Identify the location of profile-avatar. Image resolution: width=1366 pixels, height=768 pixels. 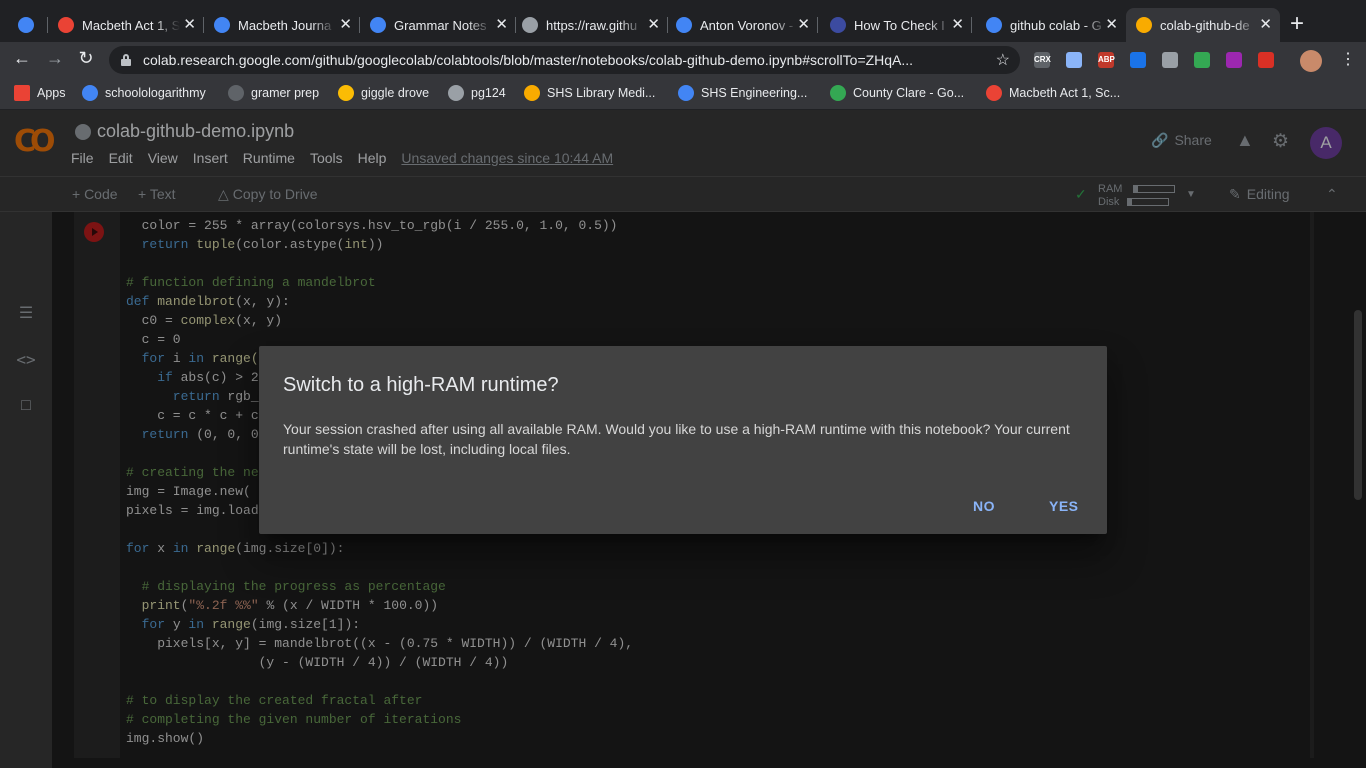
(1311, 61).